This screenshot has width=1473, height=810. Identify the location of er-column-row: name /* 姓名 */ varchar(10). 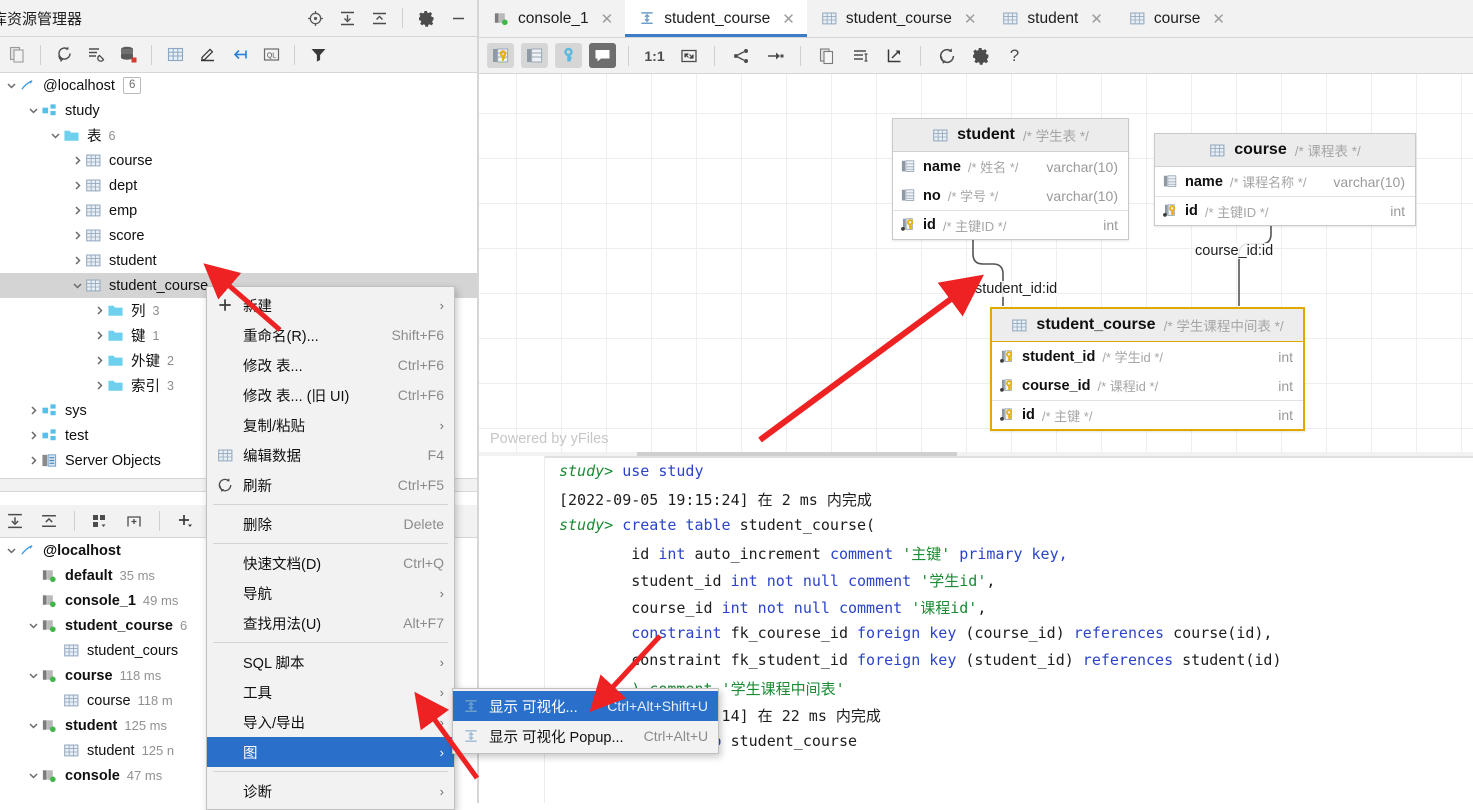
(1010, 166).